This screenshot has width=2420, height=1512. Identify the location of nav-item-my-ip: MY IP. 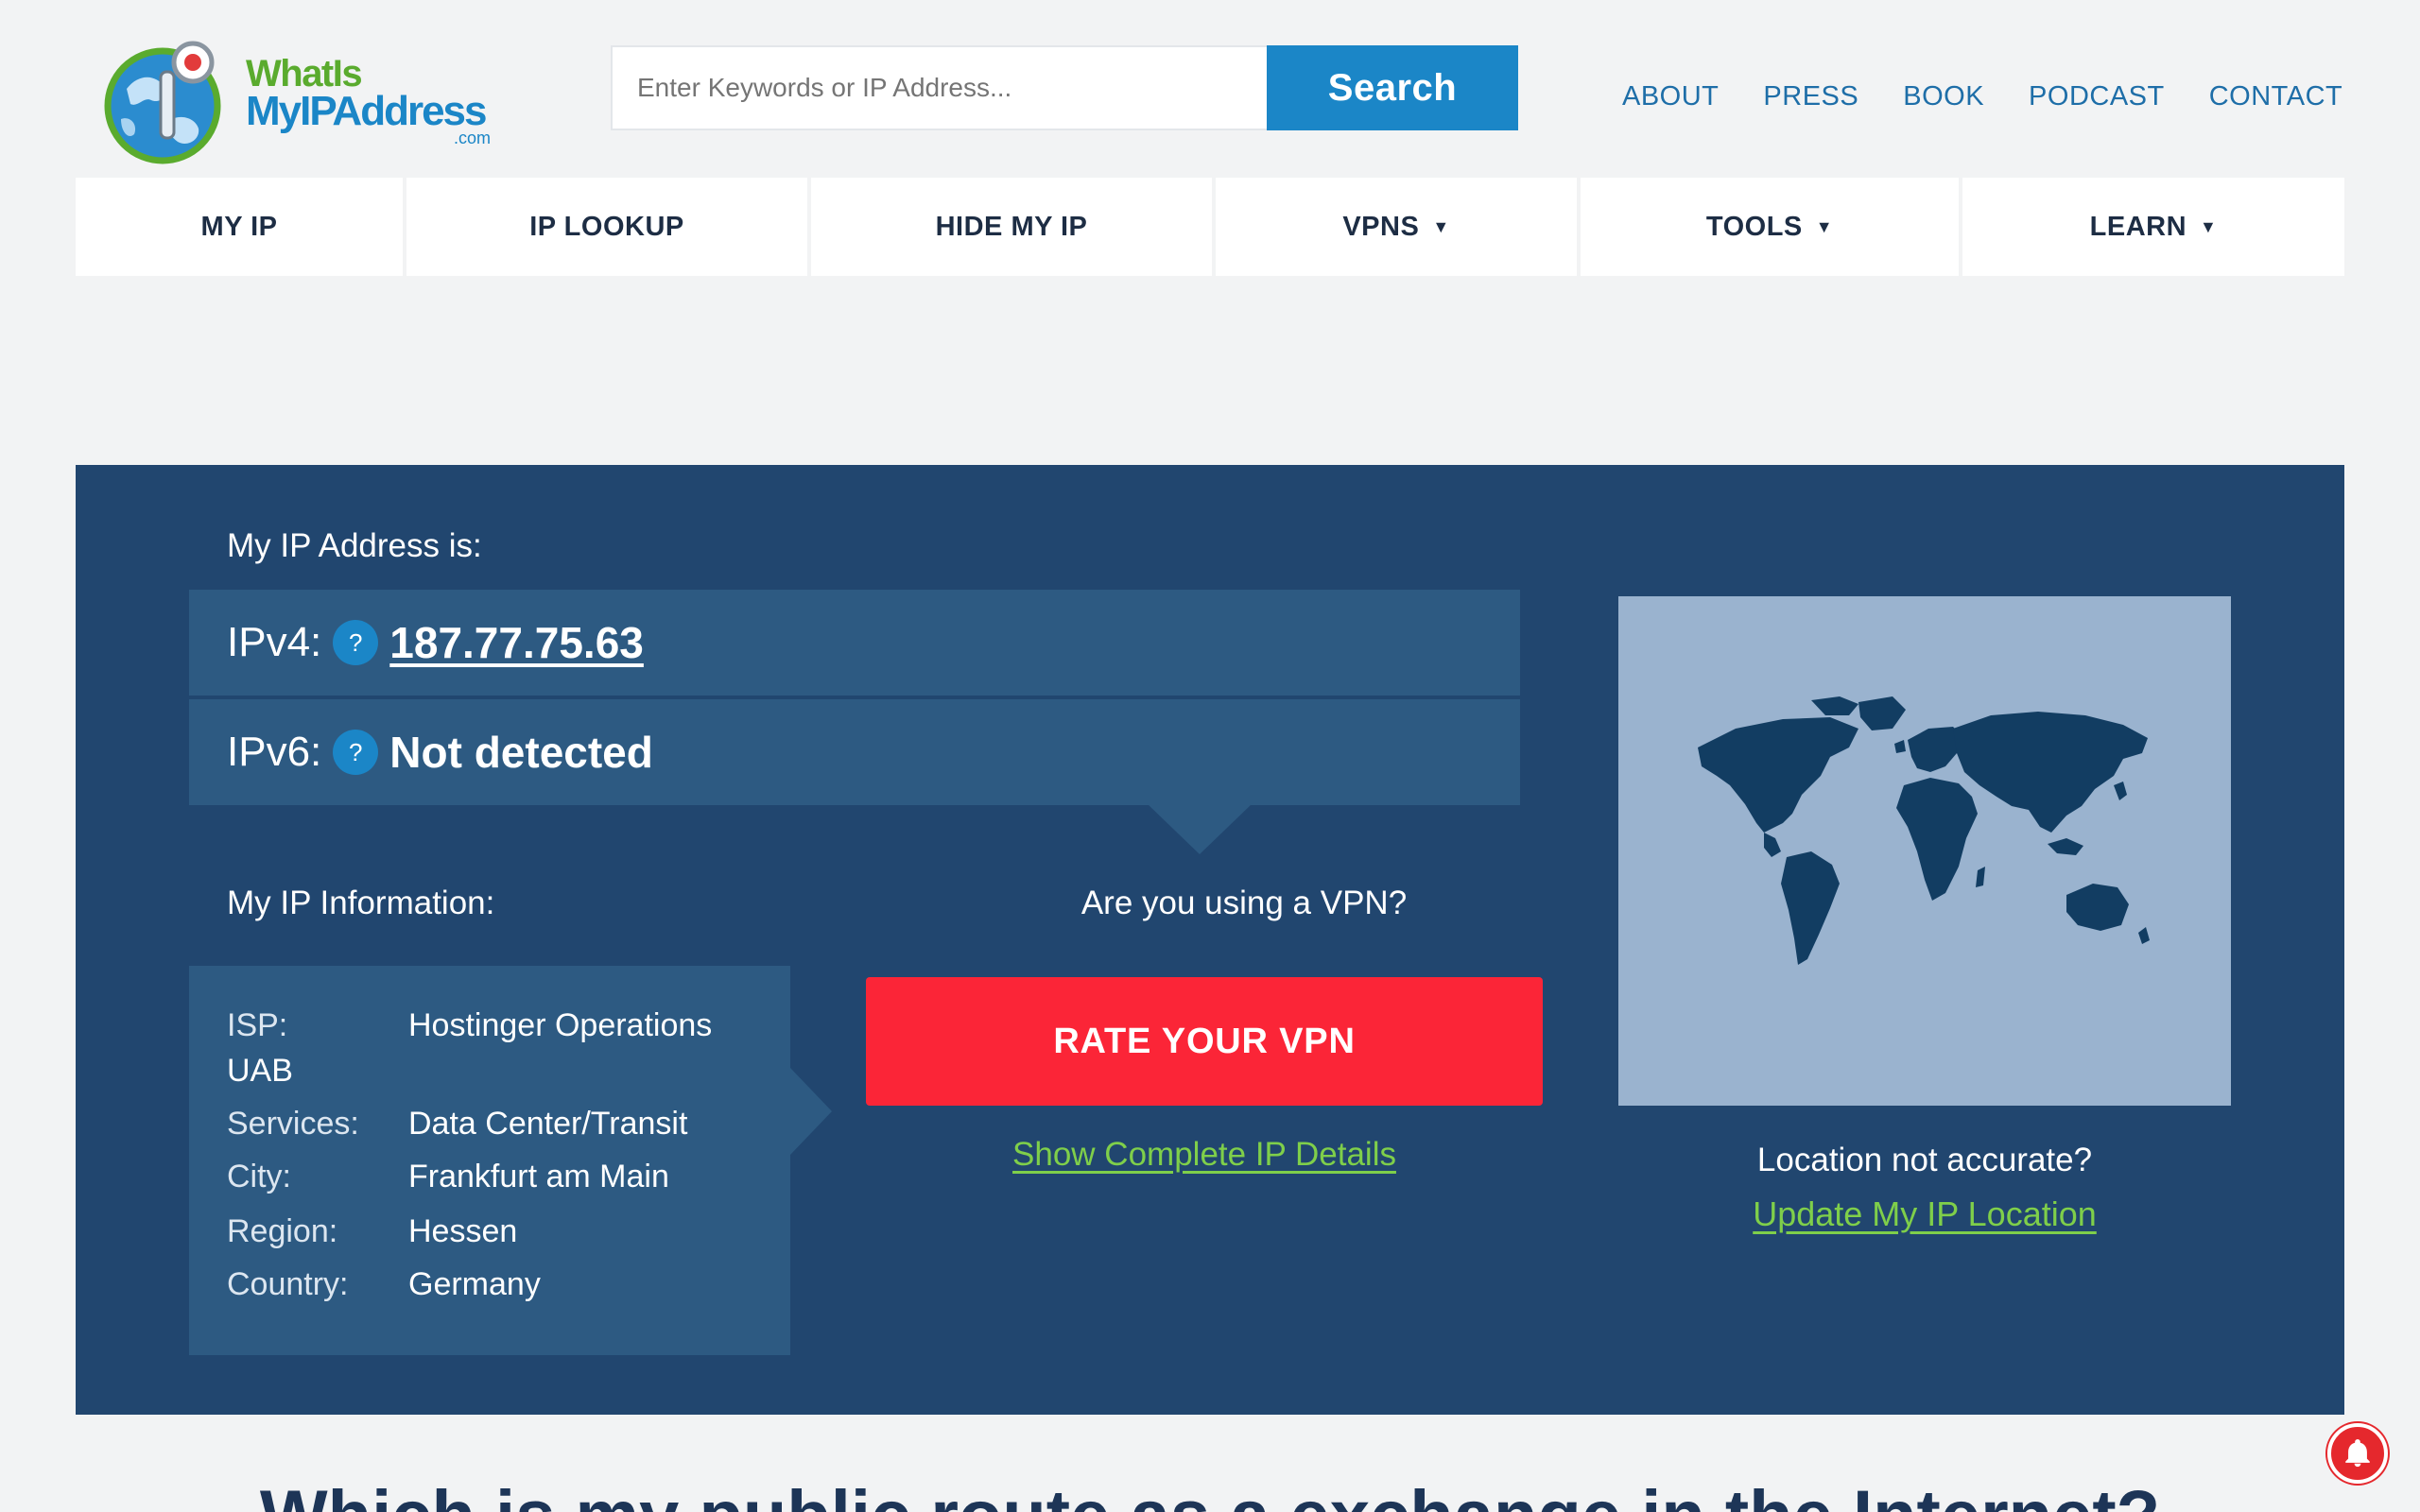
(239, 227).